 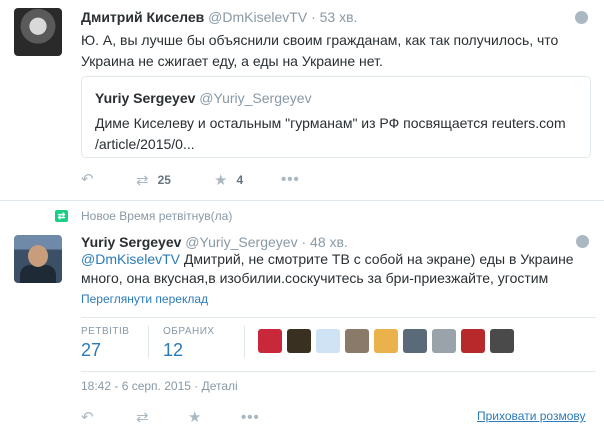 What do you see at coordinates (173, 350) in the screenshot?
I see `favorites-value: 12` at bounding box center [173, 350].